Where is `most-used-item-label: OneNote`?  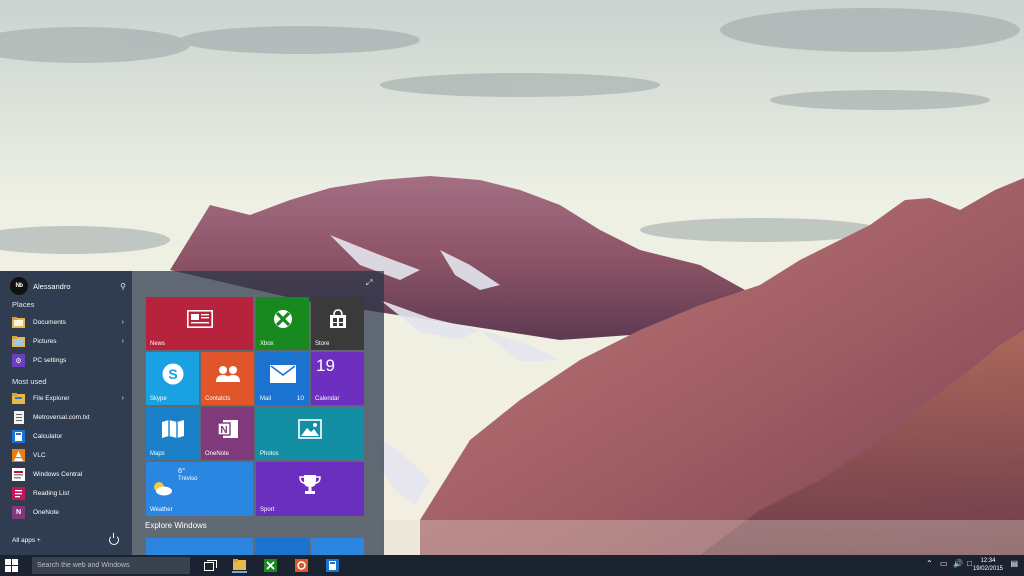
most-used-item-label: OneNote is located at coordinates (46, 512).